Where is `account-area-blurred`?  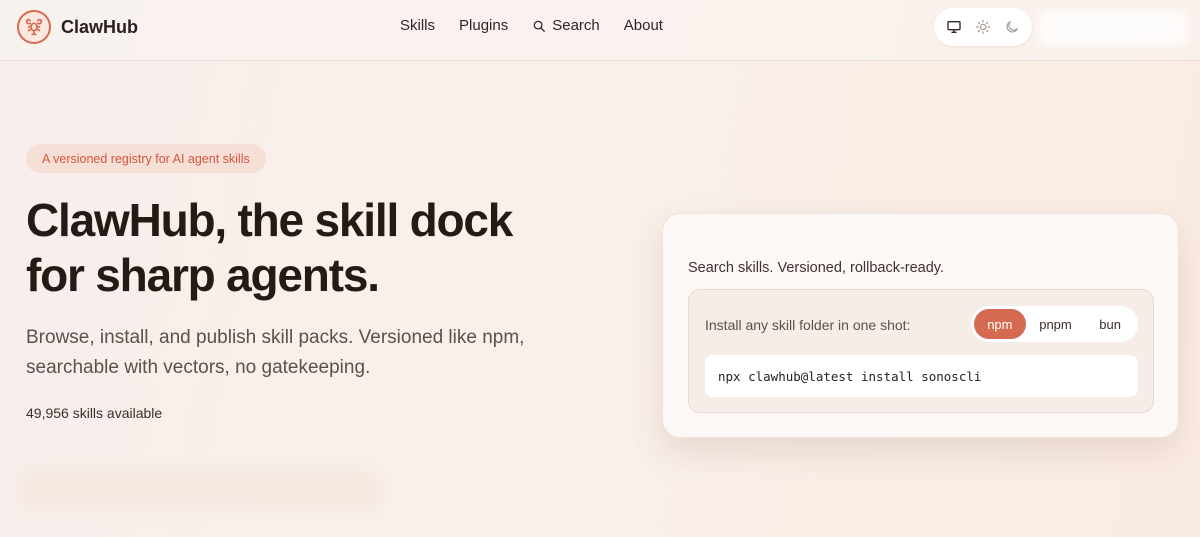 account-area-blurred is located at coordinates (1113, 28).